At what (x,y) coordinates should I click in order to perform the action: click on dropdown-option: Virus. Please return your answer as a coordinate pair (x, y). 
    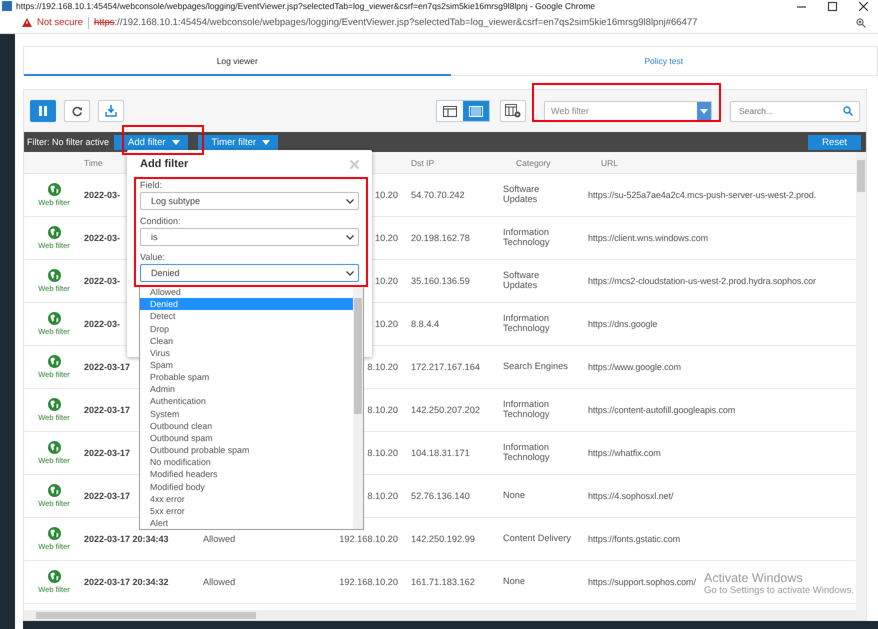
    Looking at the image, I should click on (246, 352).